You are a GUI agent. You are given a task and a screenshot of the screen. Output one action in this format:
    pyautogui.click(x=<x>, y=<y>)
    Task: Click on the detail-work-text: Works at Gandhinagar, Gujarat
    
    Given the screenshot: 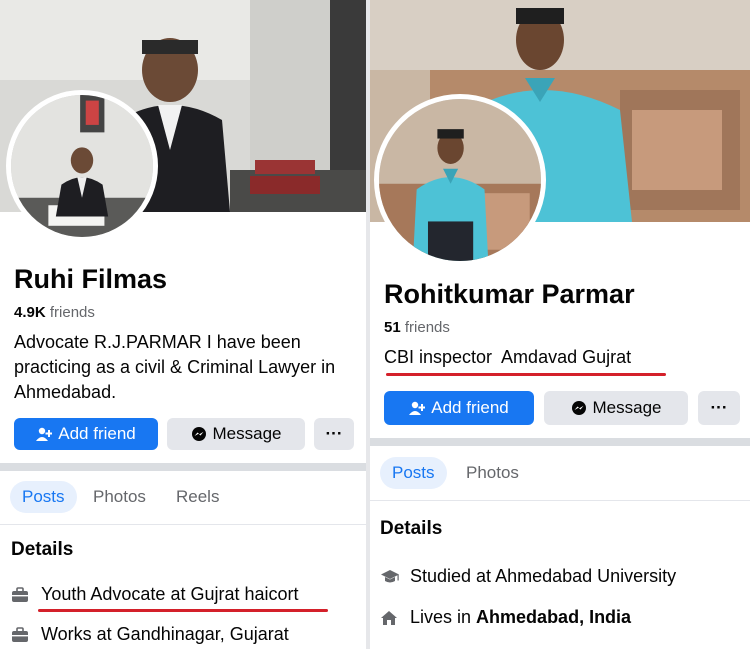 What is the action you would take?
    pyautogui.click(x=165, y=634)
    